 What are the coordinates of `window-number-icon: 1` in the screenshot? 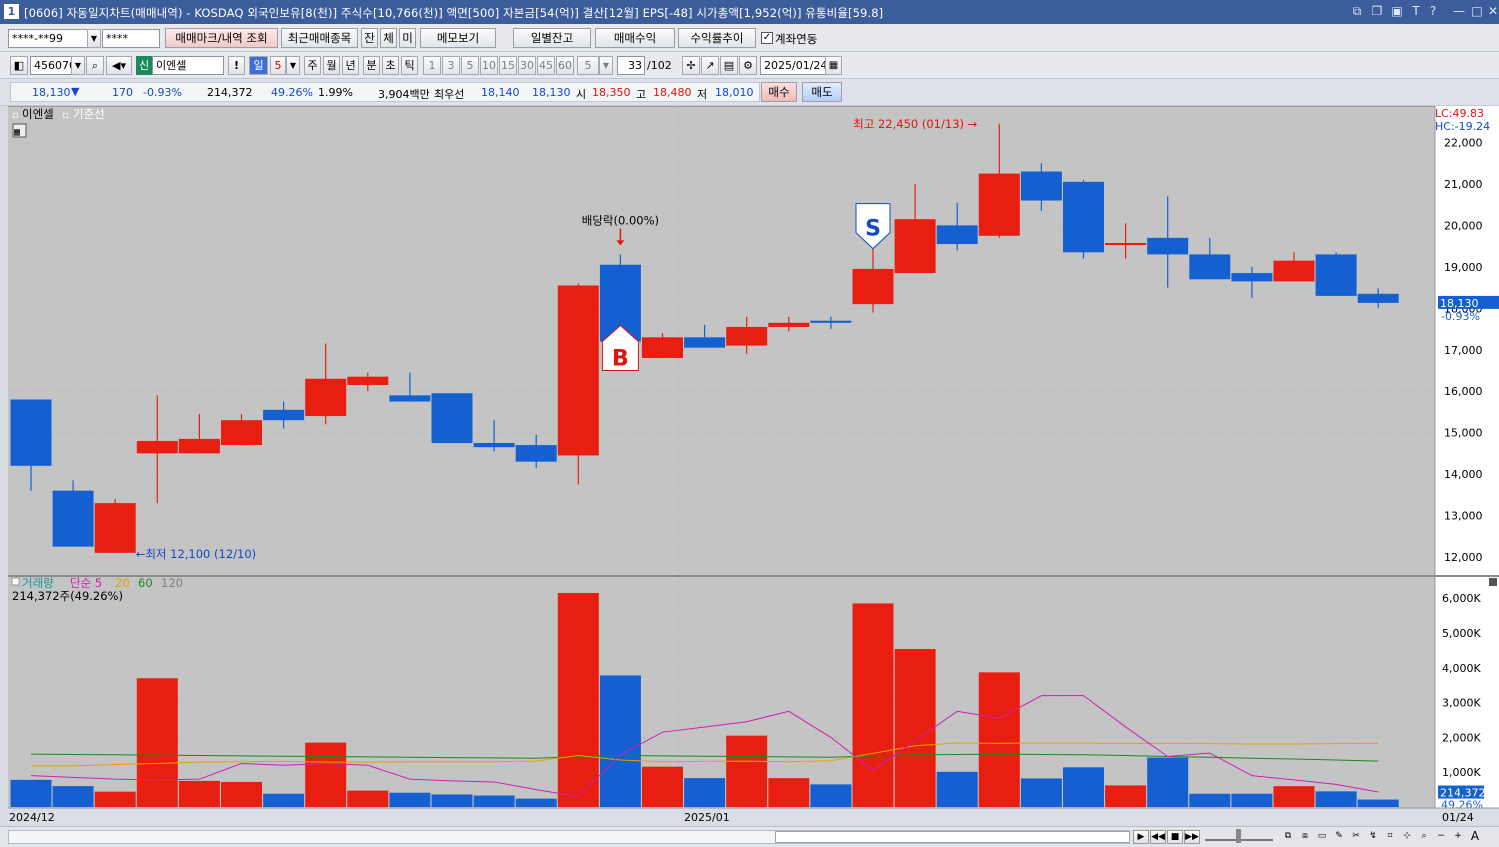 It's located at (11, 11).